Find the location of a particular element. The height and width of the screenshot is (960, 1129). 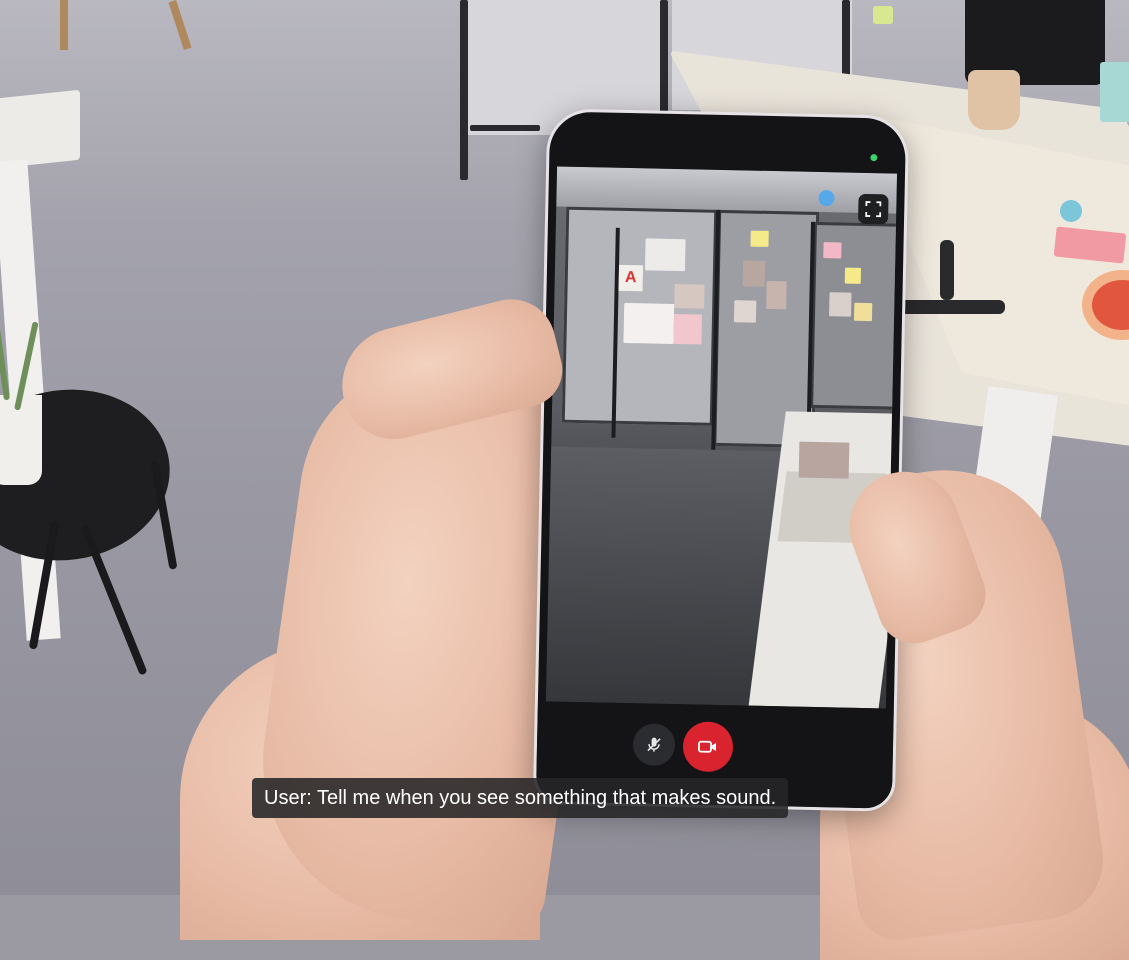

mic-toggle-button is located at coordinates (654, 745).